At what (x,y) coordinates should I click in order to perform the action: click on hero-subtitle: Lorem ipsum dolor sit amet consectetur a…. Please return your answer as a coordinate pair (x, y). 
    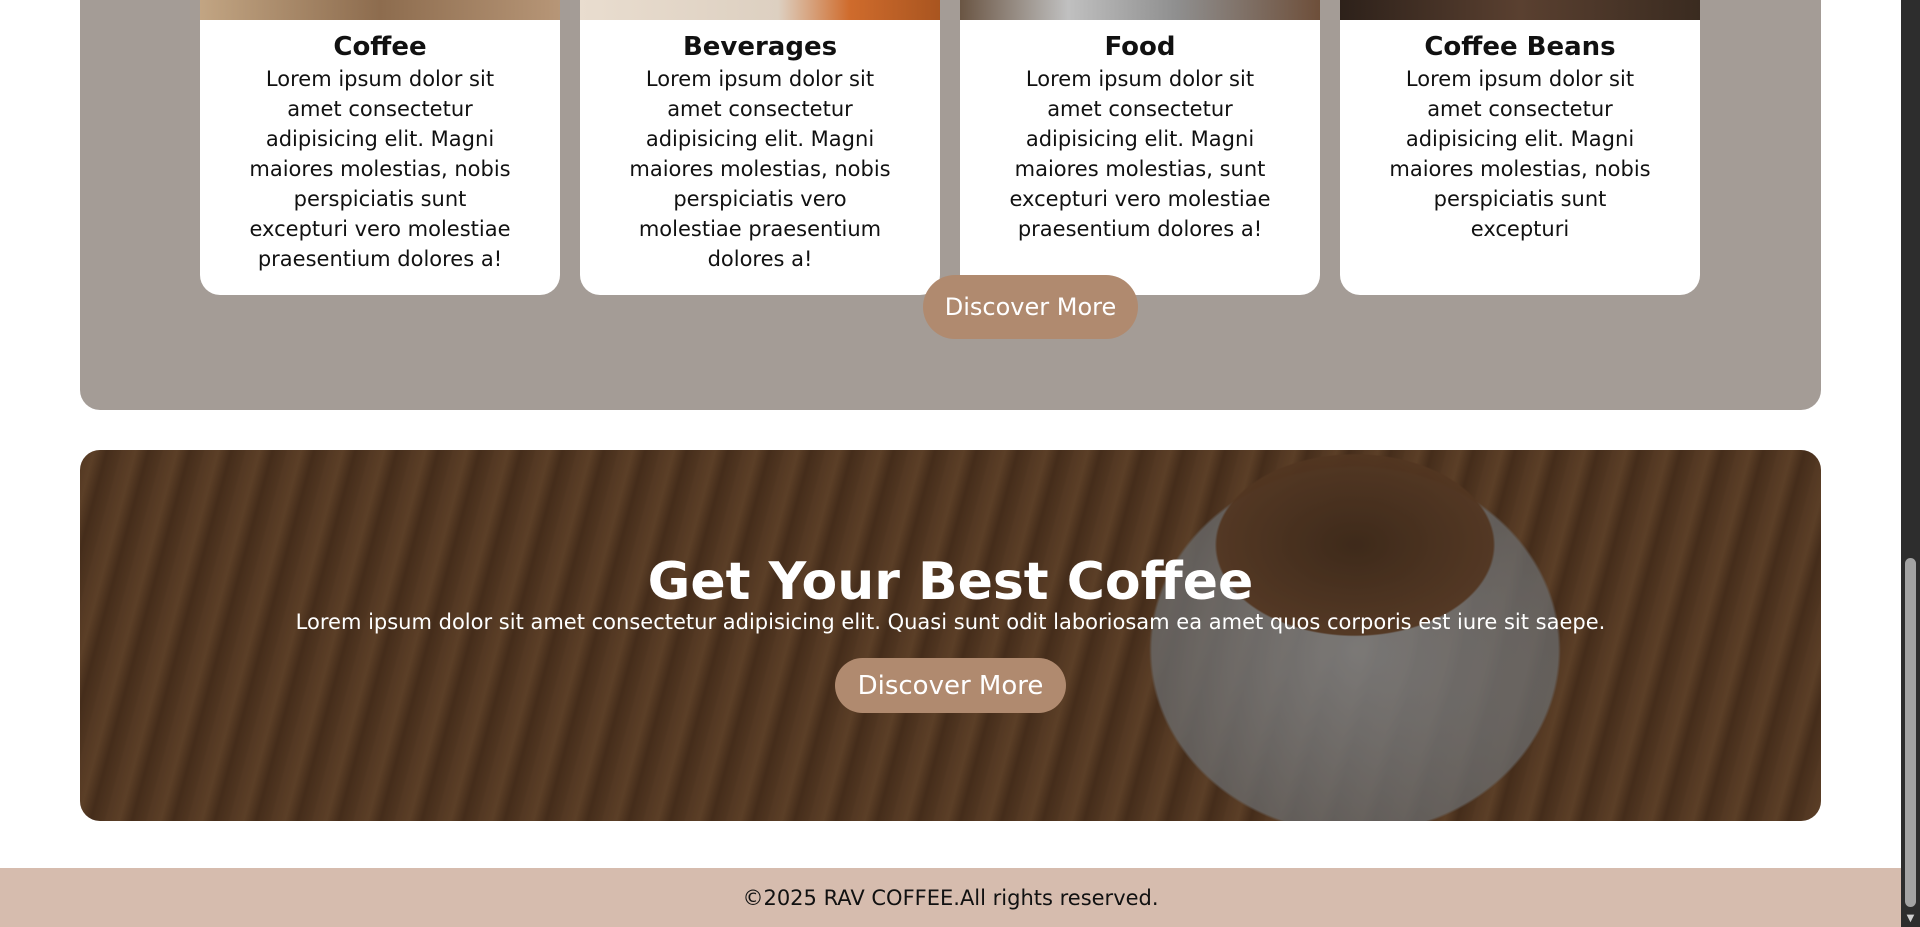
    Looking at the image, I should click on (950, 622).